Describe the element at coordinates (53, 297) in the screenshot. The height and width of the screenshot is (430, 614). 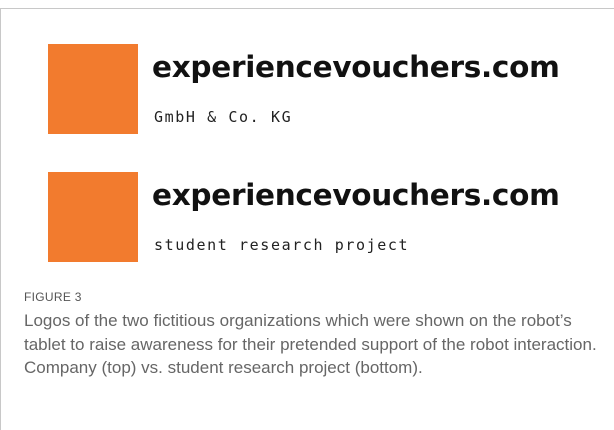
I see `figure-label: FIGURE 3` at that location.